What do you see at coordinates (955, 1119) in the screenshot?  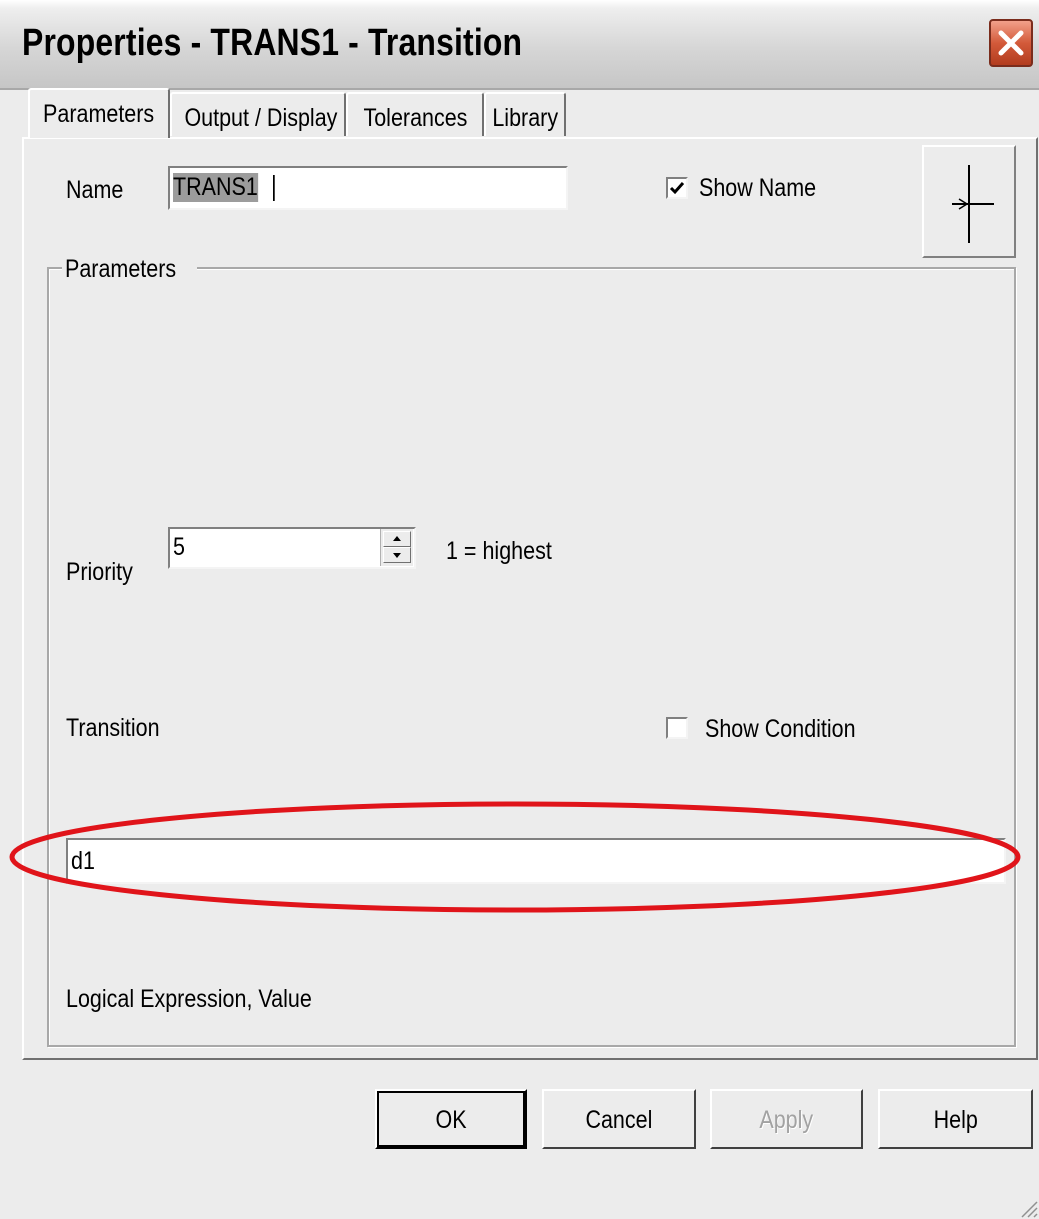 I see `help-button: Help` at bounding box center [955, 1119].